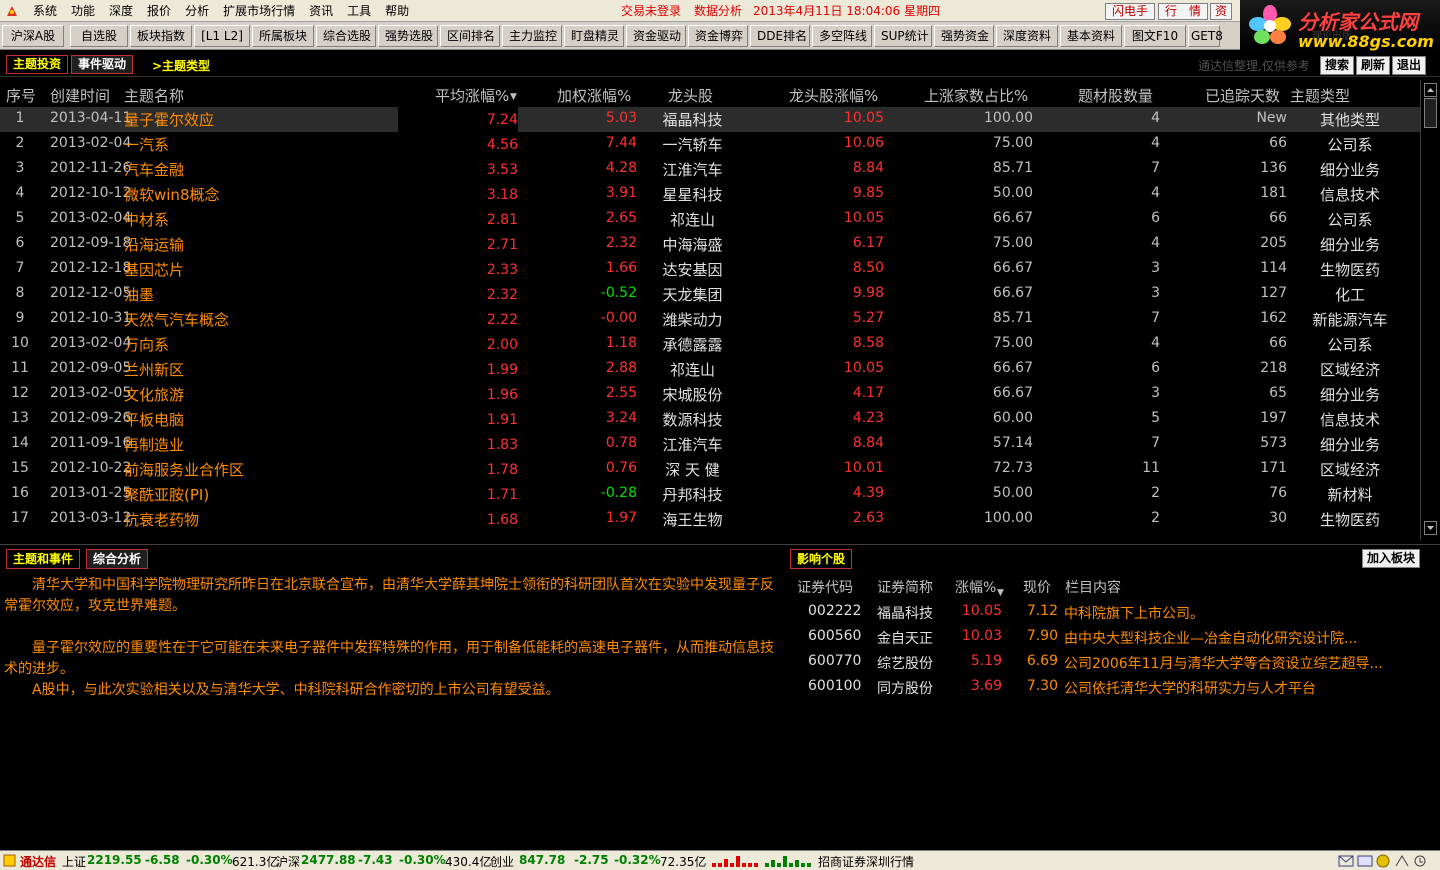  Describe the element at coordinates (975, 587) in the screenshot. I see `stock-header-change: 涨幅%` at that location.